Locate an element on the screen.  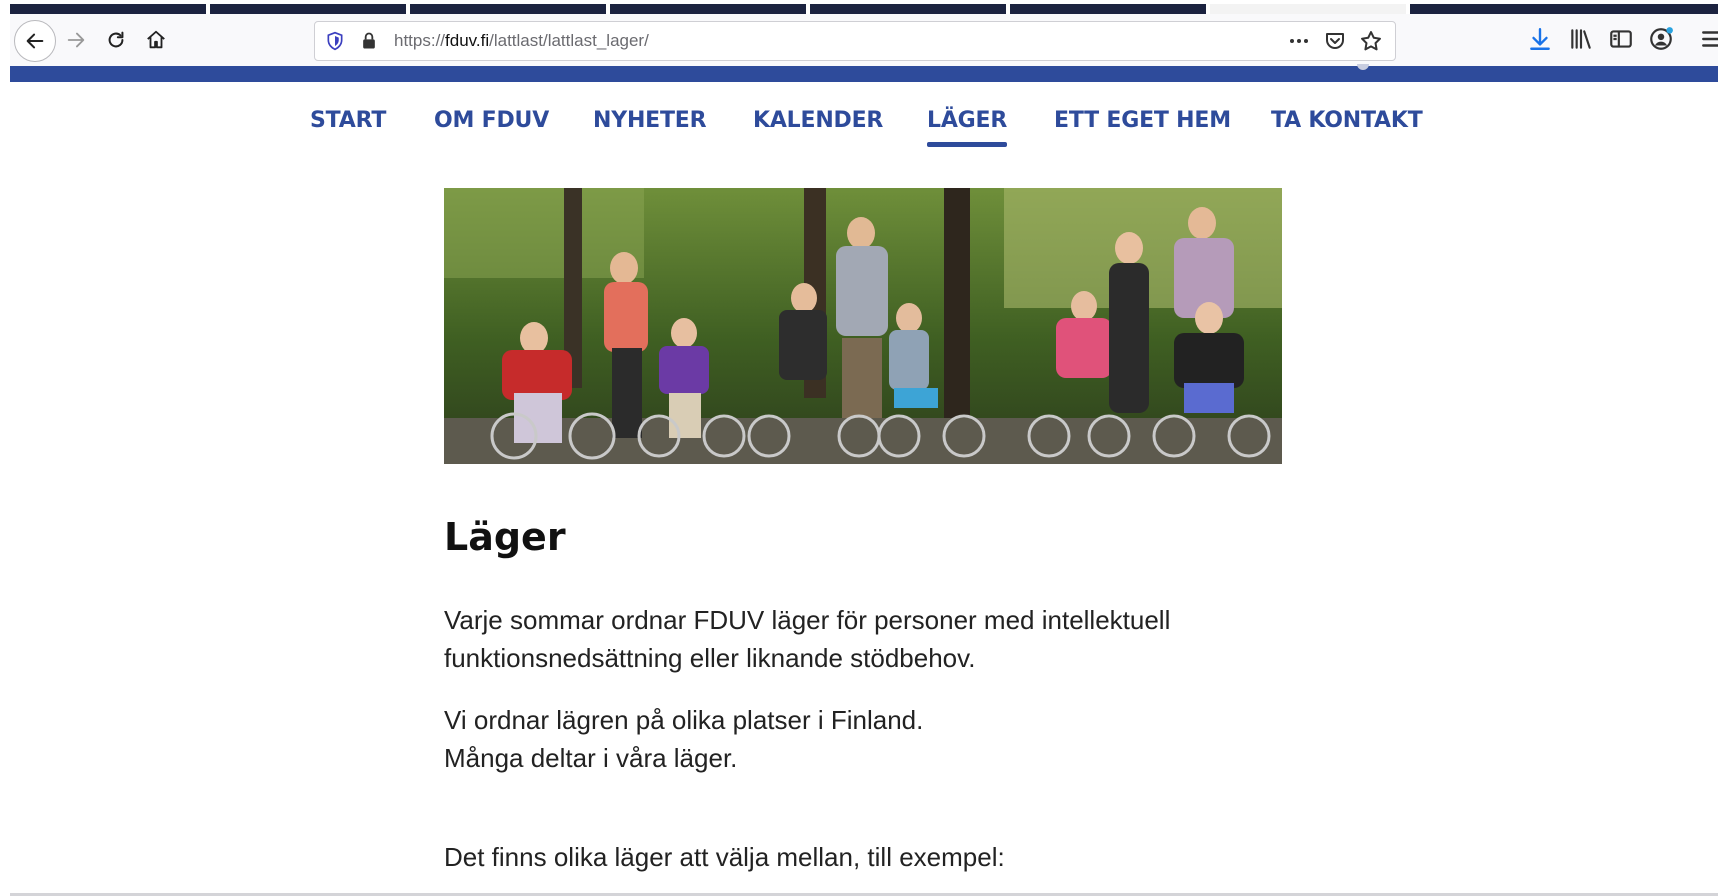
back-button is located at coordinates (35, 41).